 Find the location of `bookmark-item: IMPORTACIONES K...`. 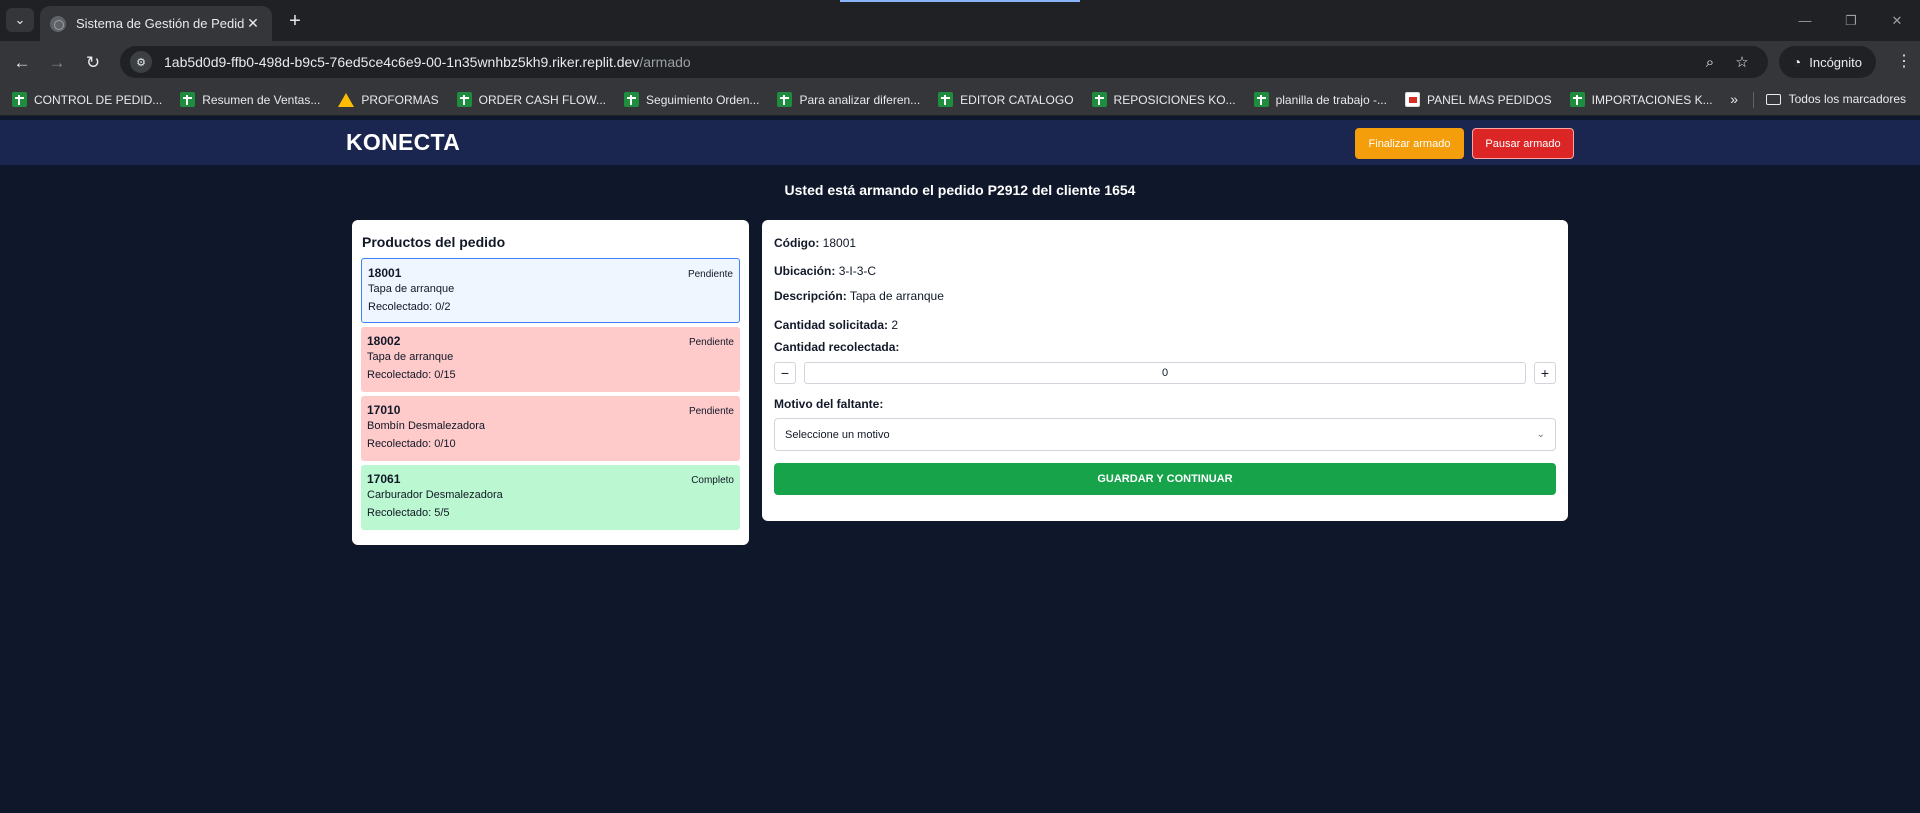

bookmark-item: IMPORTACIONES K... is located at coordinates (1641, 99).